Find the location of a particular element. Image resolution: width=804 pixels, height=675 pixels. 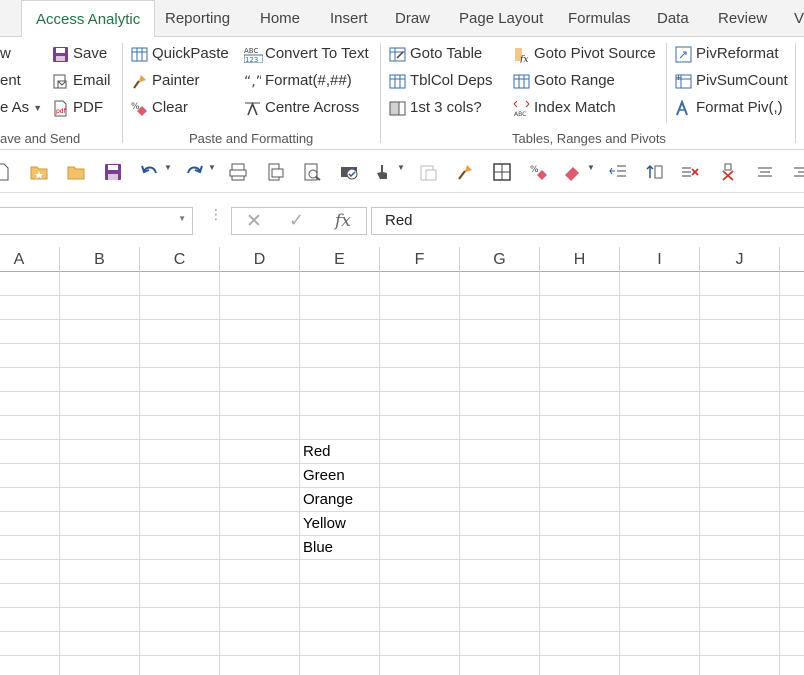

cell-e10: Orange is located at coordinates (328, 500).